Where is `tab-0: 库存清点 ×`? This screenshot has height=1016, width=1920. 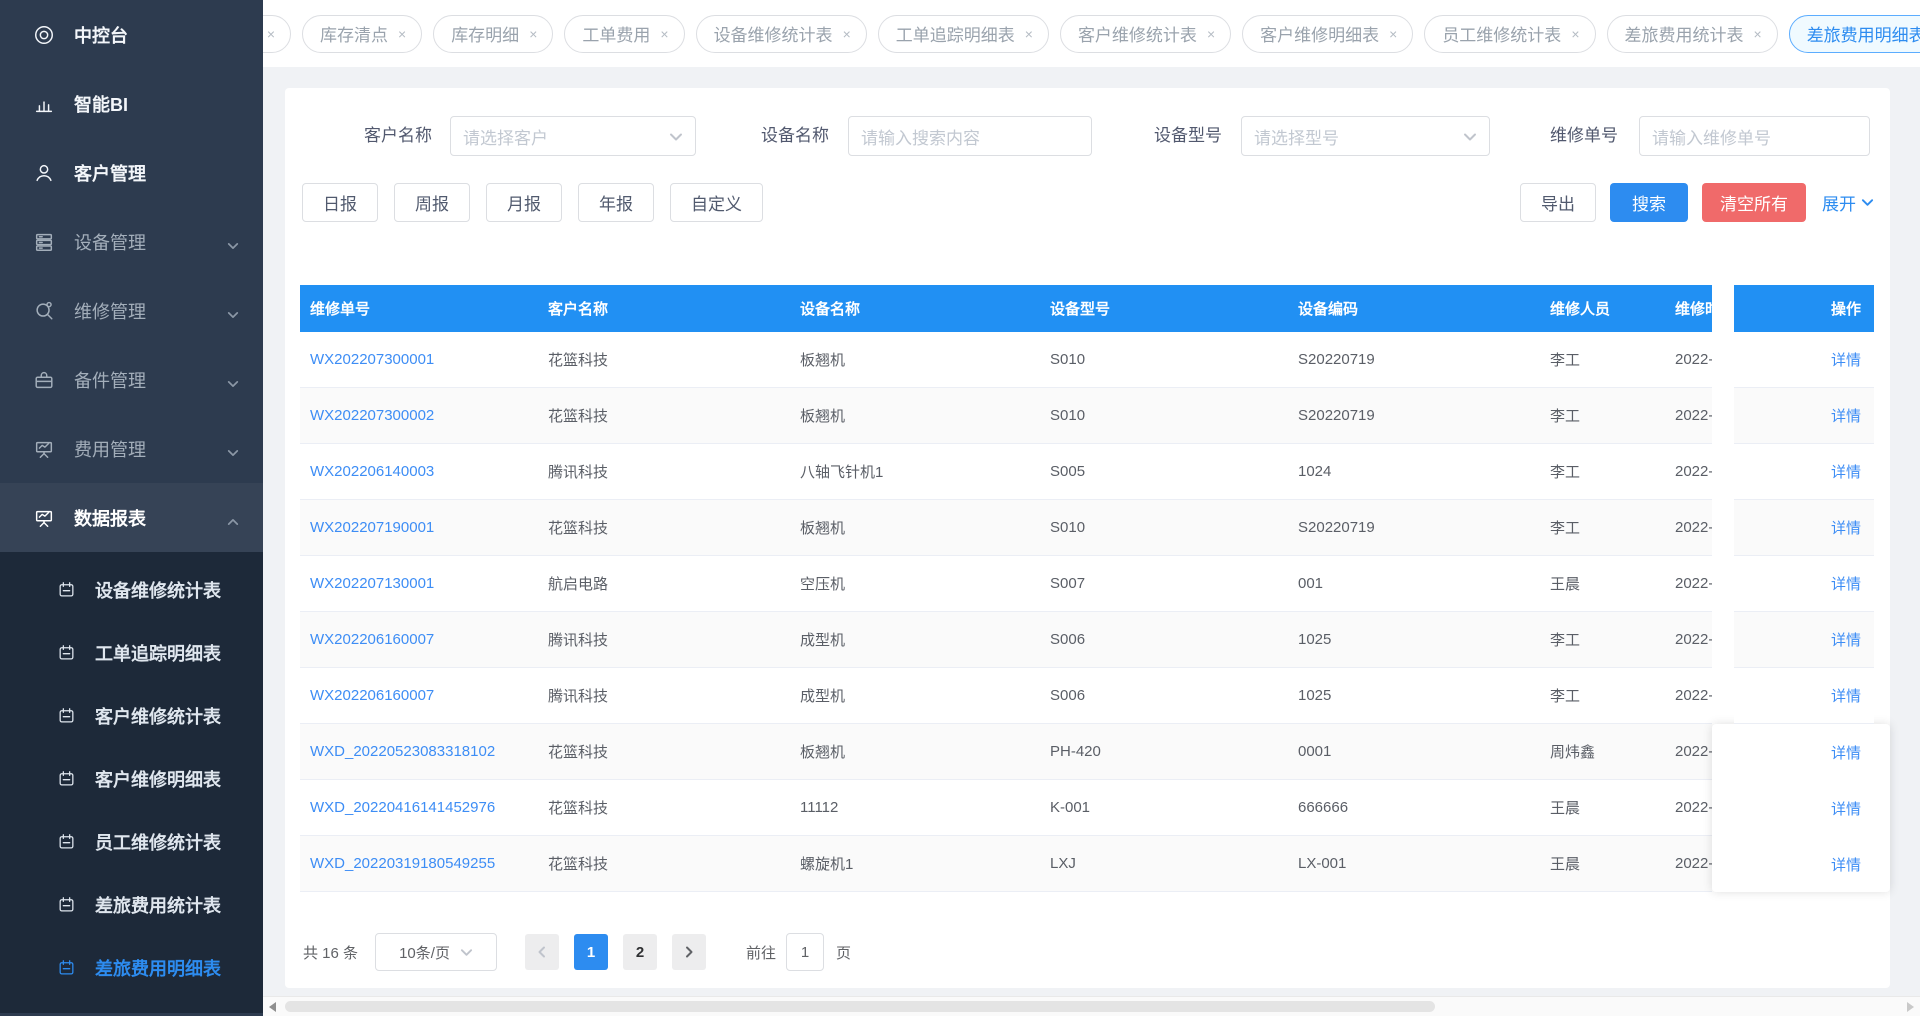 tab-0: 库存清点 × is located at coordinates (362, 33).